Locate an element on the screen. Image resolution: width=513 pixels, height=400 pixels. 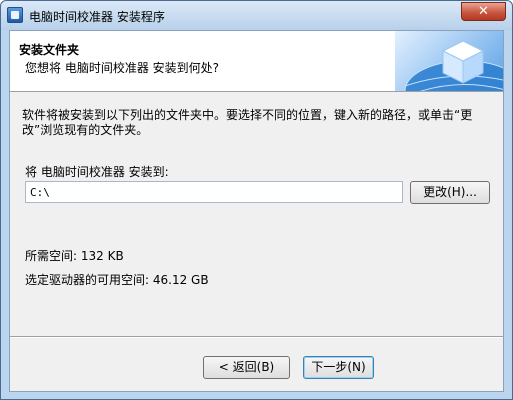
required-space-text: 所需空间: 132 KB is located at coordinates (74, 256).